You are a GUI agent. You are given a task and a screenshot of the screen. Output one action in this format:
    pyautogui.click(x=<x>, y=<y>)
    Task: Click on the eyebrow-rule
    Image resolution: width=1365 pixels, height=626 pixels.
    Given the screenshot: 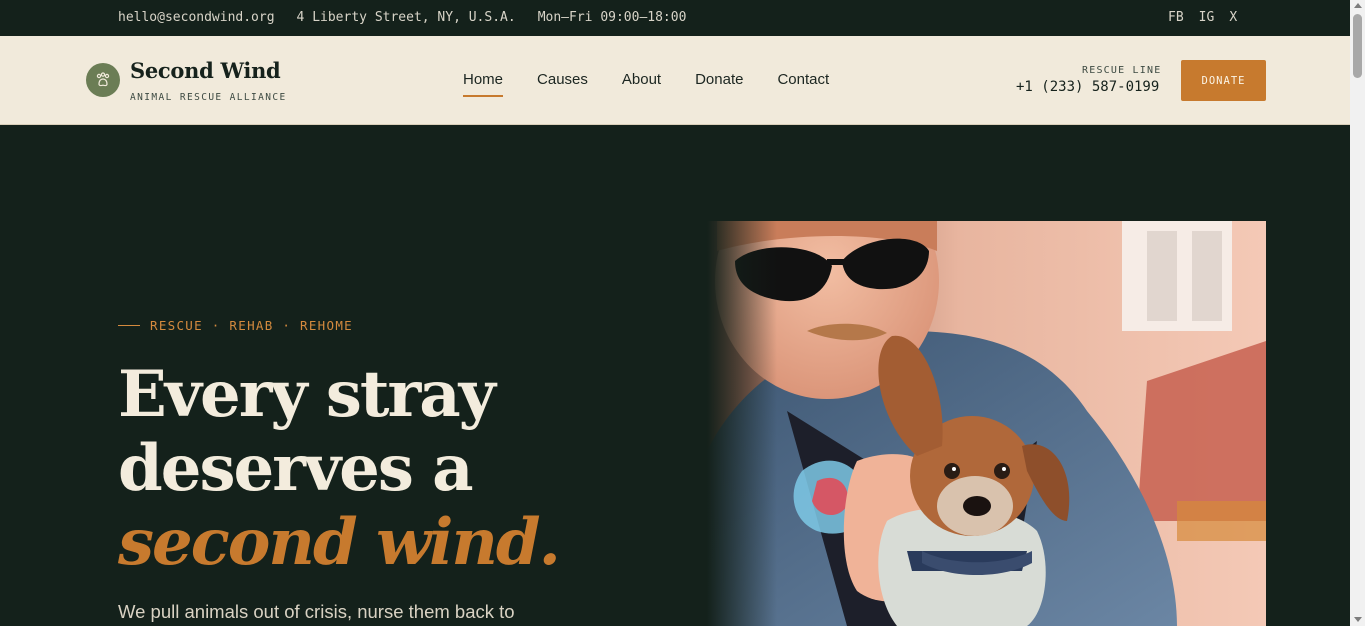 What is the action you would take?
    pyautogui.click(x=129, y=325)
    